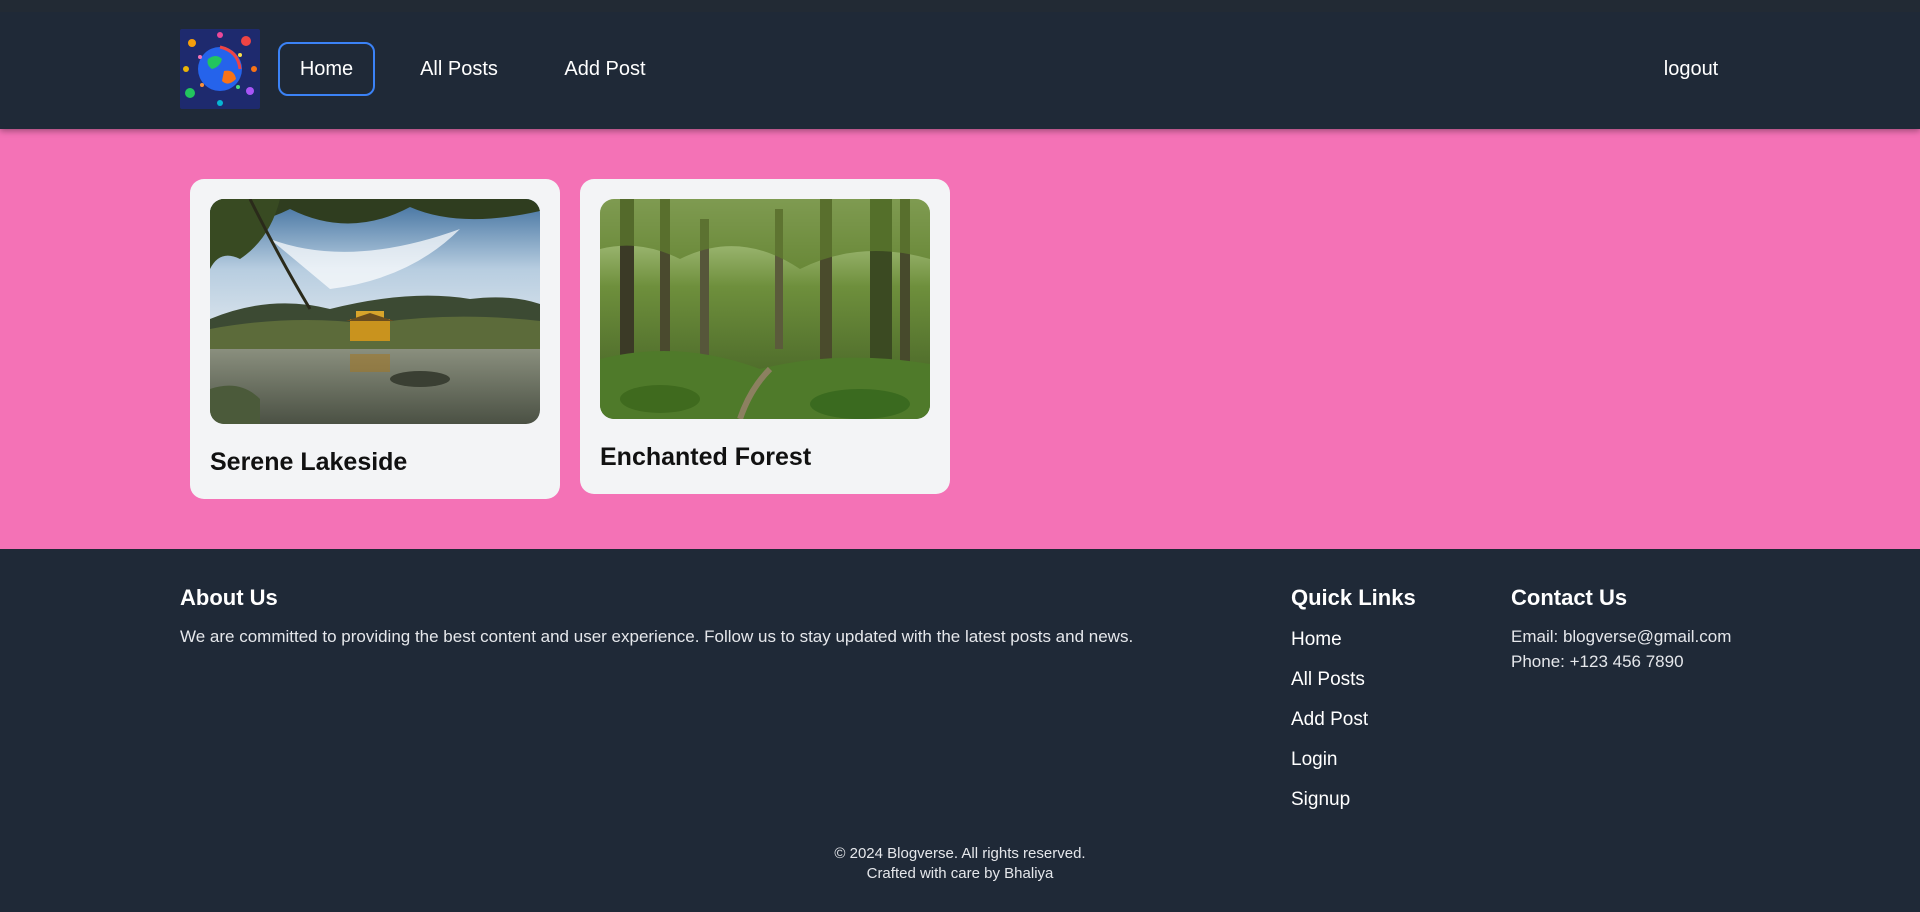 This screenshot has width=1920, height=912. I want to click on contact-email: Email: blogverse@gmail.com, so click(1621, 636).